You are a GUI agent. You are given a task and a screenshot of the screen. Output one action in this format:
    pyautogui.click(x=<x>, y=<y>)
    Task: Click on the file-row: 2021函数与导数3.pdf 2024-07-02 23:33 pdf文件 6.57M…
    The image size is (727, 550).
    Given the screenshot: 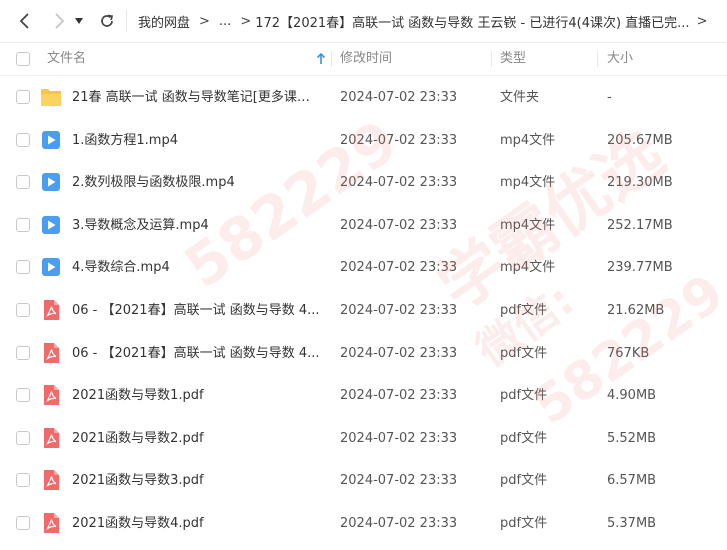 What is the action you would take?
    pyautogui.click(x=363, y=480)
    